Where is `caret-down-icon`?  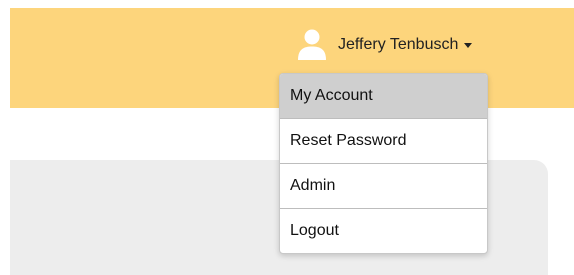 caret-down-icon is located at coordinates (468, 45).